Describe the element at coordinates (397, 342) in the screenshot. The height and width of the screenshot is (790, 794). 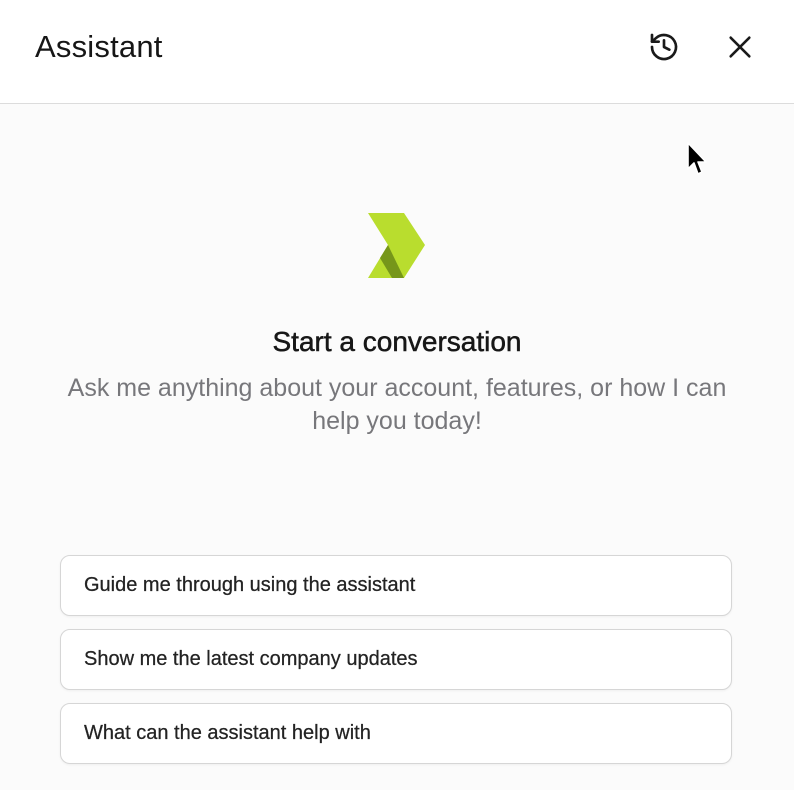
I see `empty-state-heading: Start a conversation` at that location.